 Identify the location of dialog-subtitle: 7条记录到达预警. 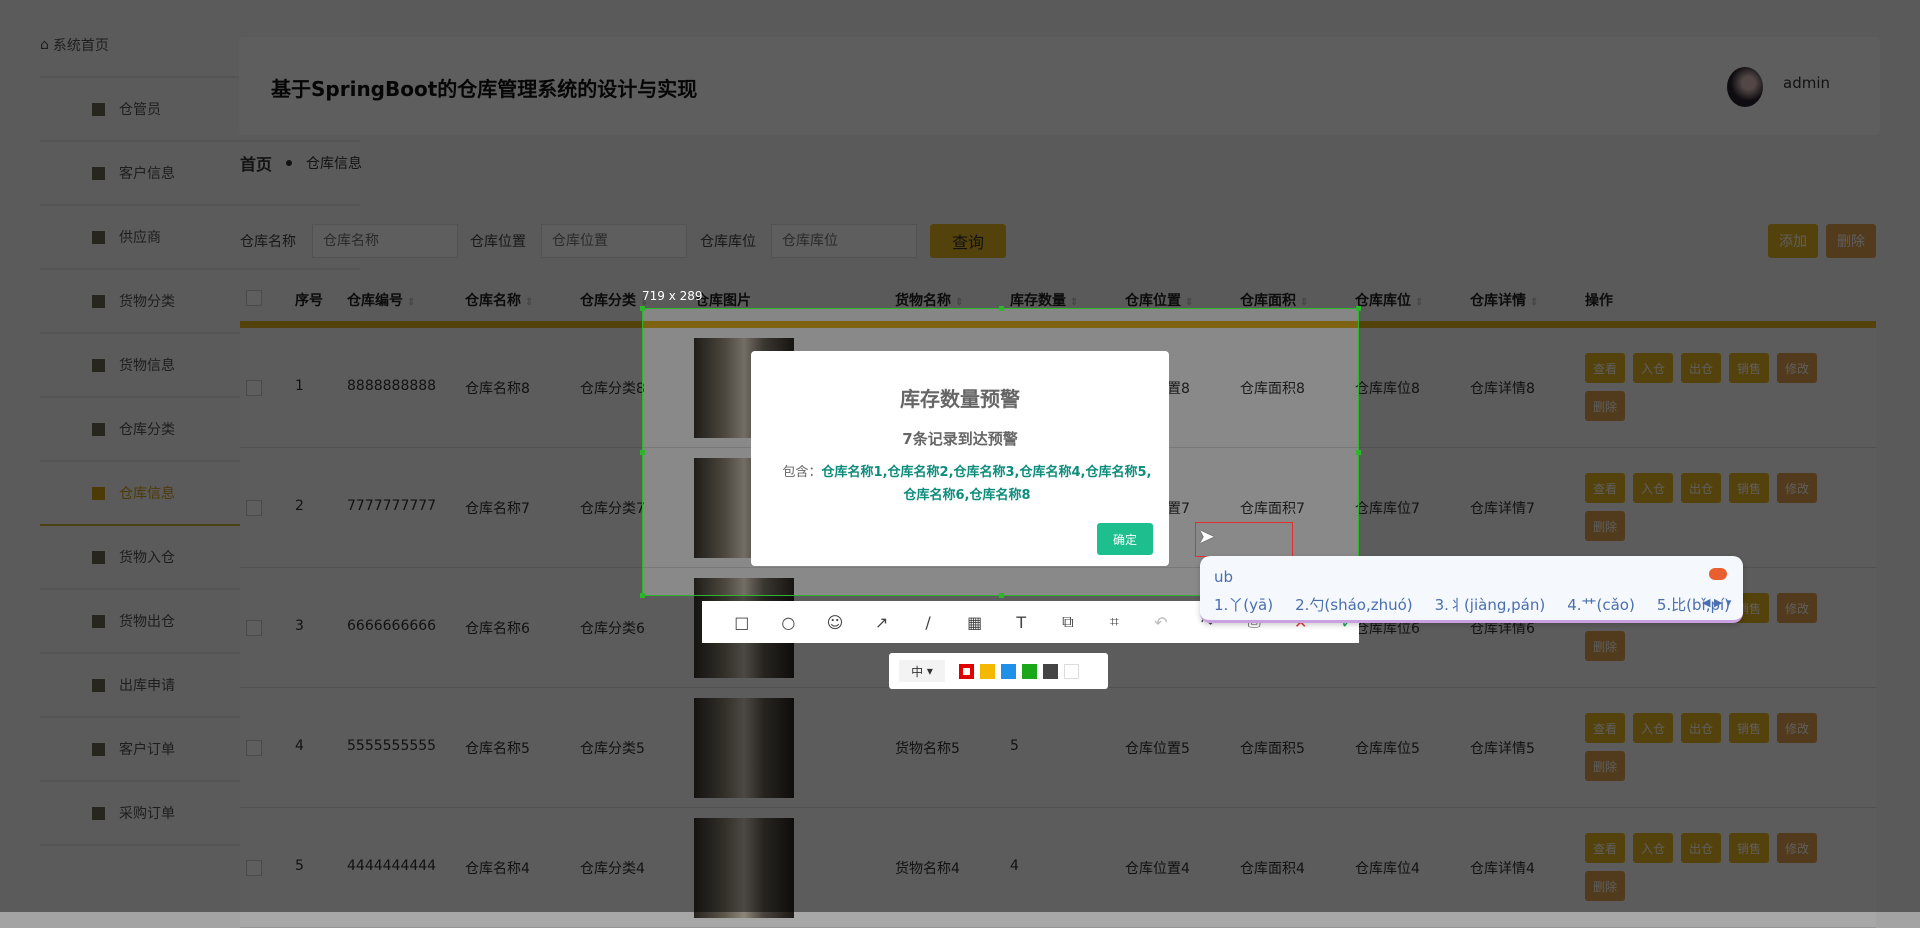
(960, 439).